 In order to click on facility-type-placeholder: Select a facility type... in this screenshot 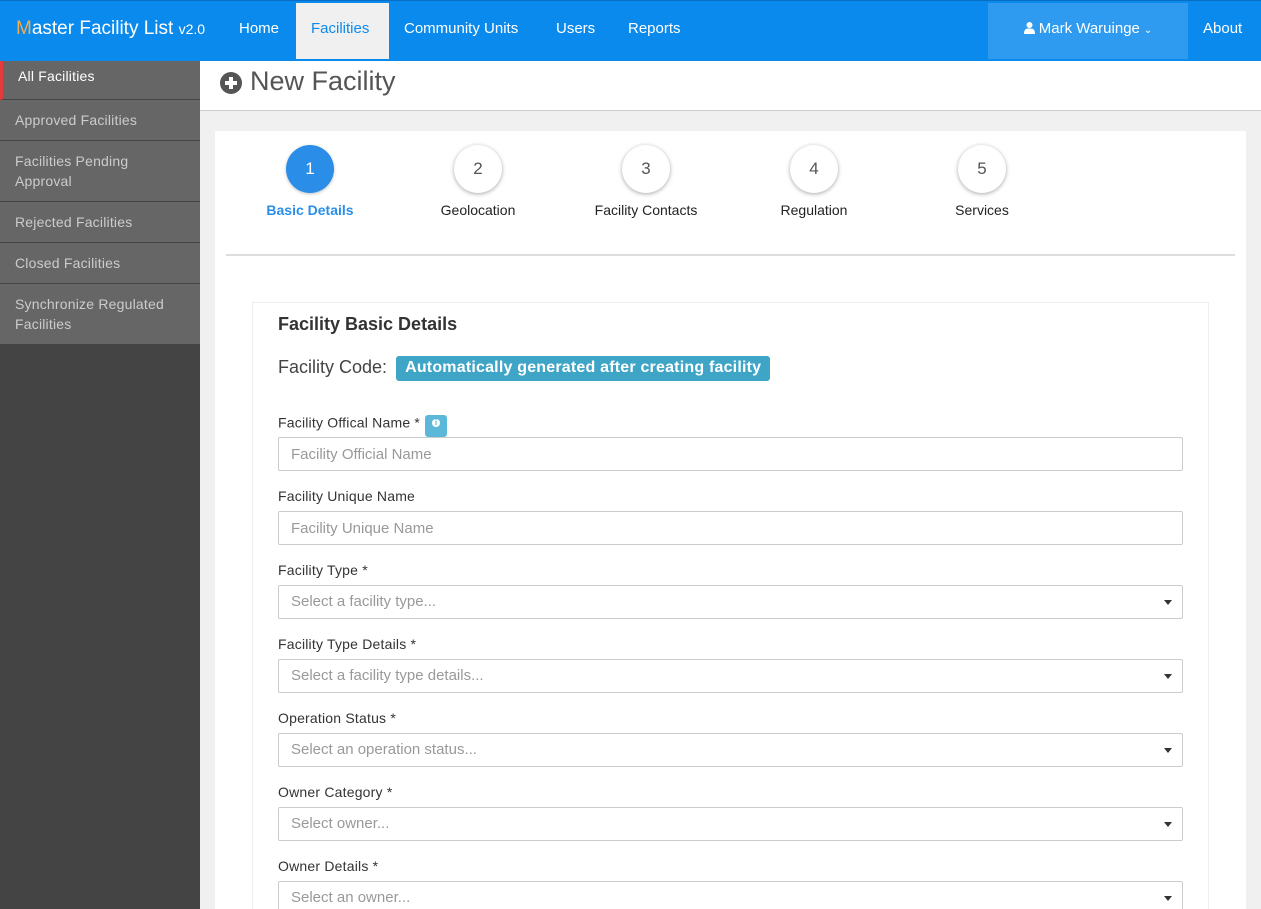, I will do `click(364, 601)`.